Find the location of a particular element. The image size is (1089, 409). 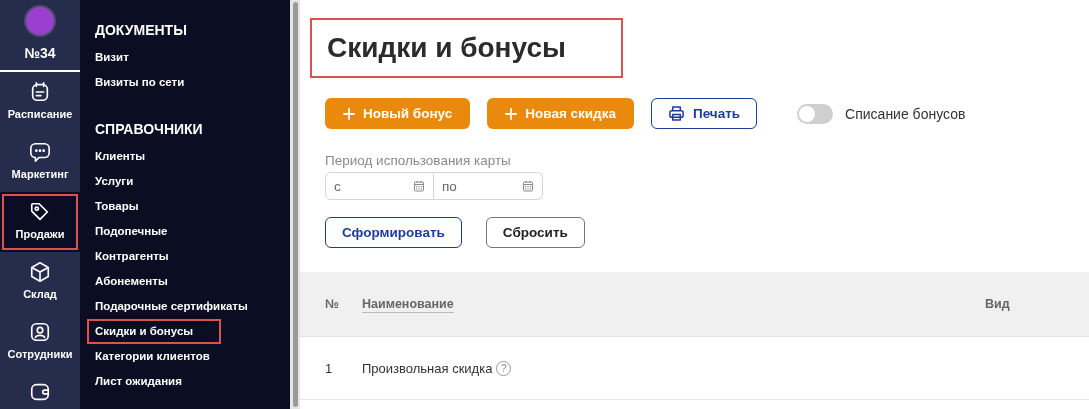

printer-icon is located at coordinates (676, 113).